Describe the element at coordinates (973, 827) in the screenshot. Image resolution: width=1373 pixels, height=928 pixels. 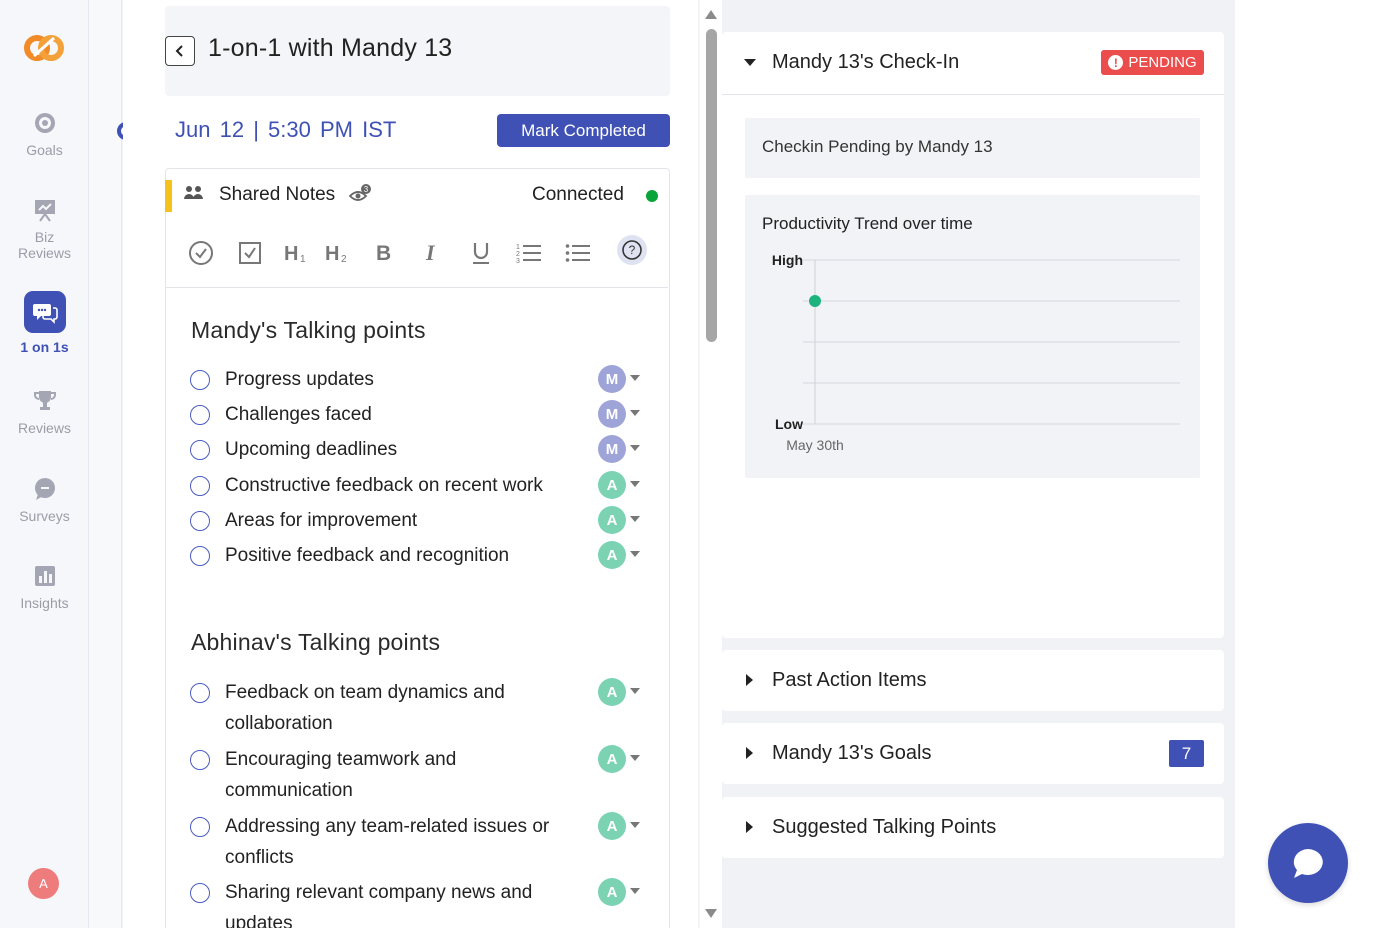
I see `suggested-talking-points-panel: Suggested Talking Points` at that location.